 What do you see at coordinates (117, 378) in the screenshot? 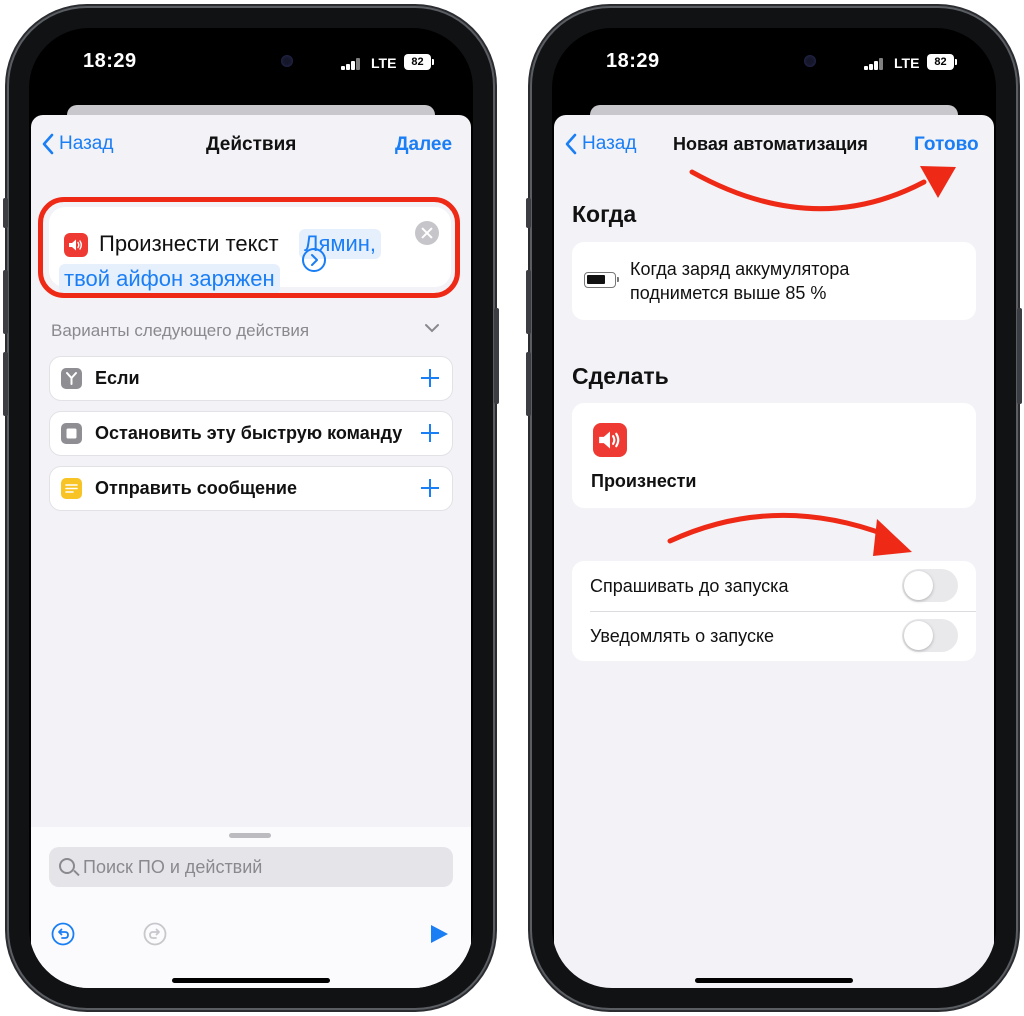
I see `suggestion-label: Если` at bounding box center [117, 378].